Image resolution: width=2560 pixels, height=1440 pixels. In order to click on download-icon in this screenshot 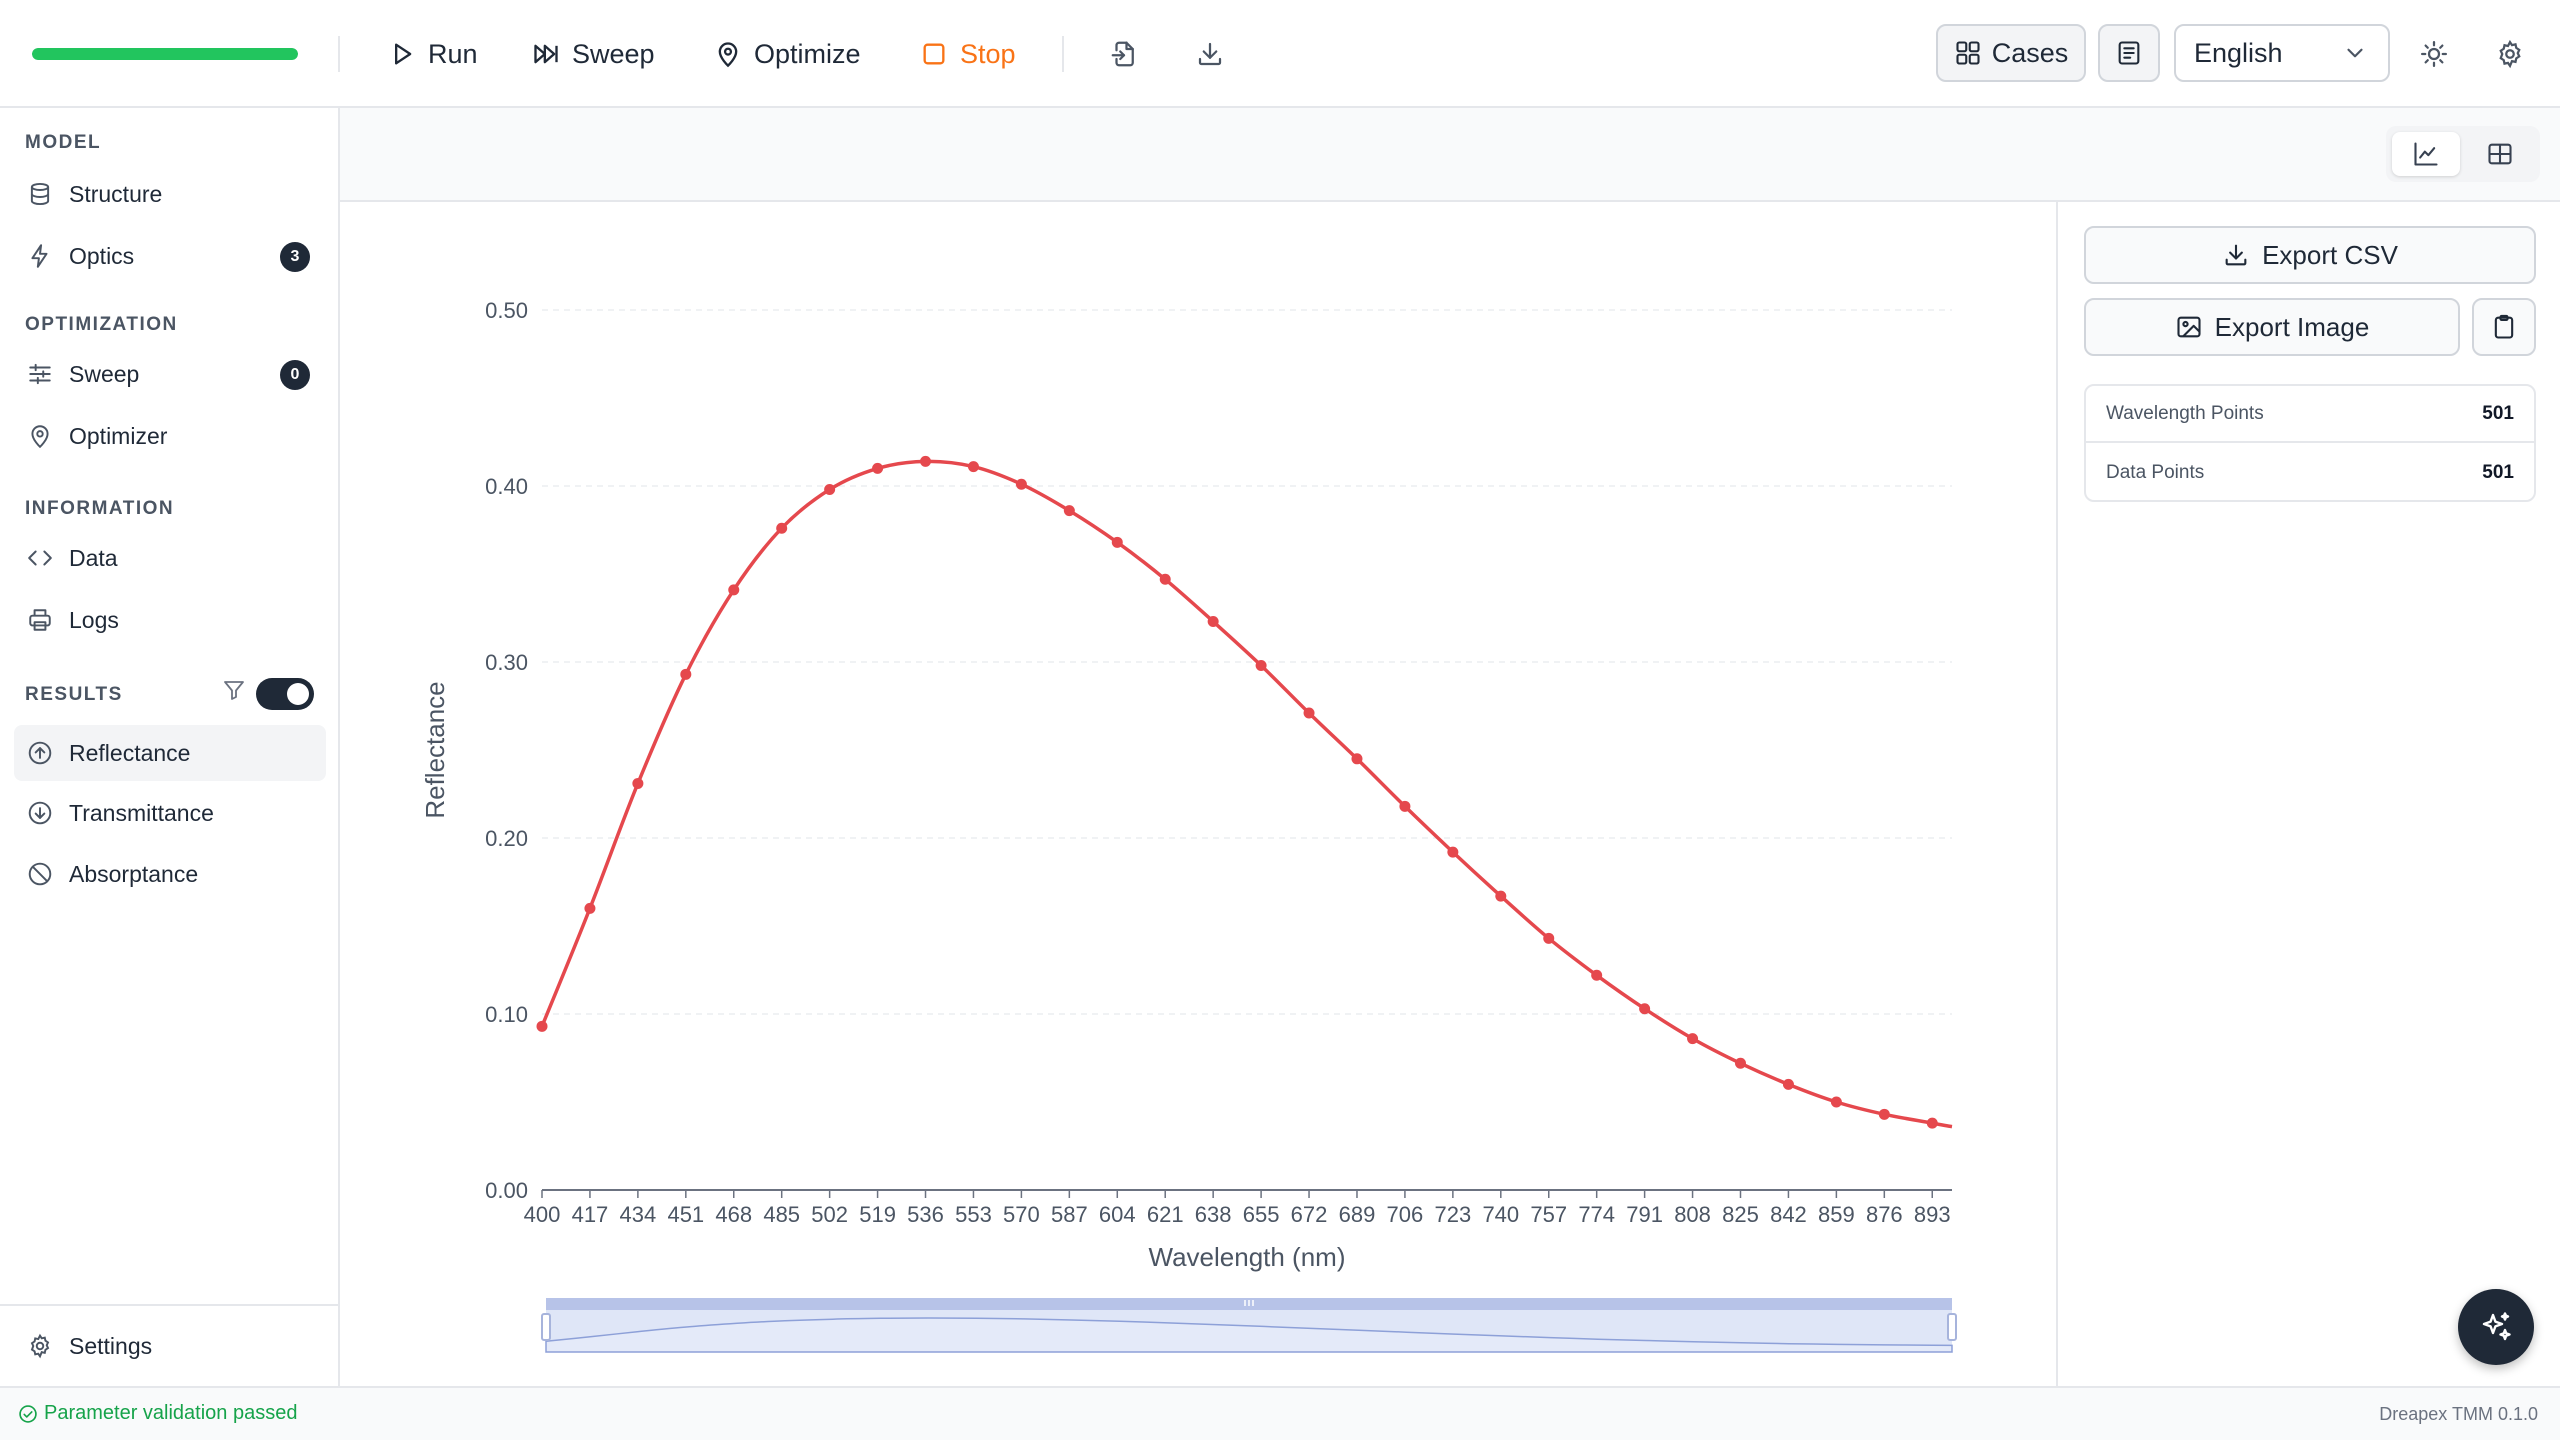, I will do `click(1210, 54)`.